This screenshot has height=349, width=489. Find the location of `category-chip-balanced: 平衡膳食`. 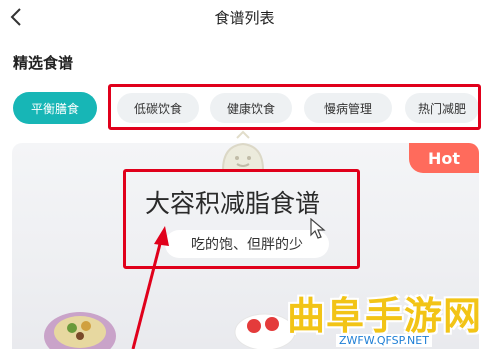

category-chip-balanced: 平衡膳食 is located at coordinates (55, 108).